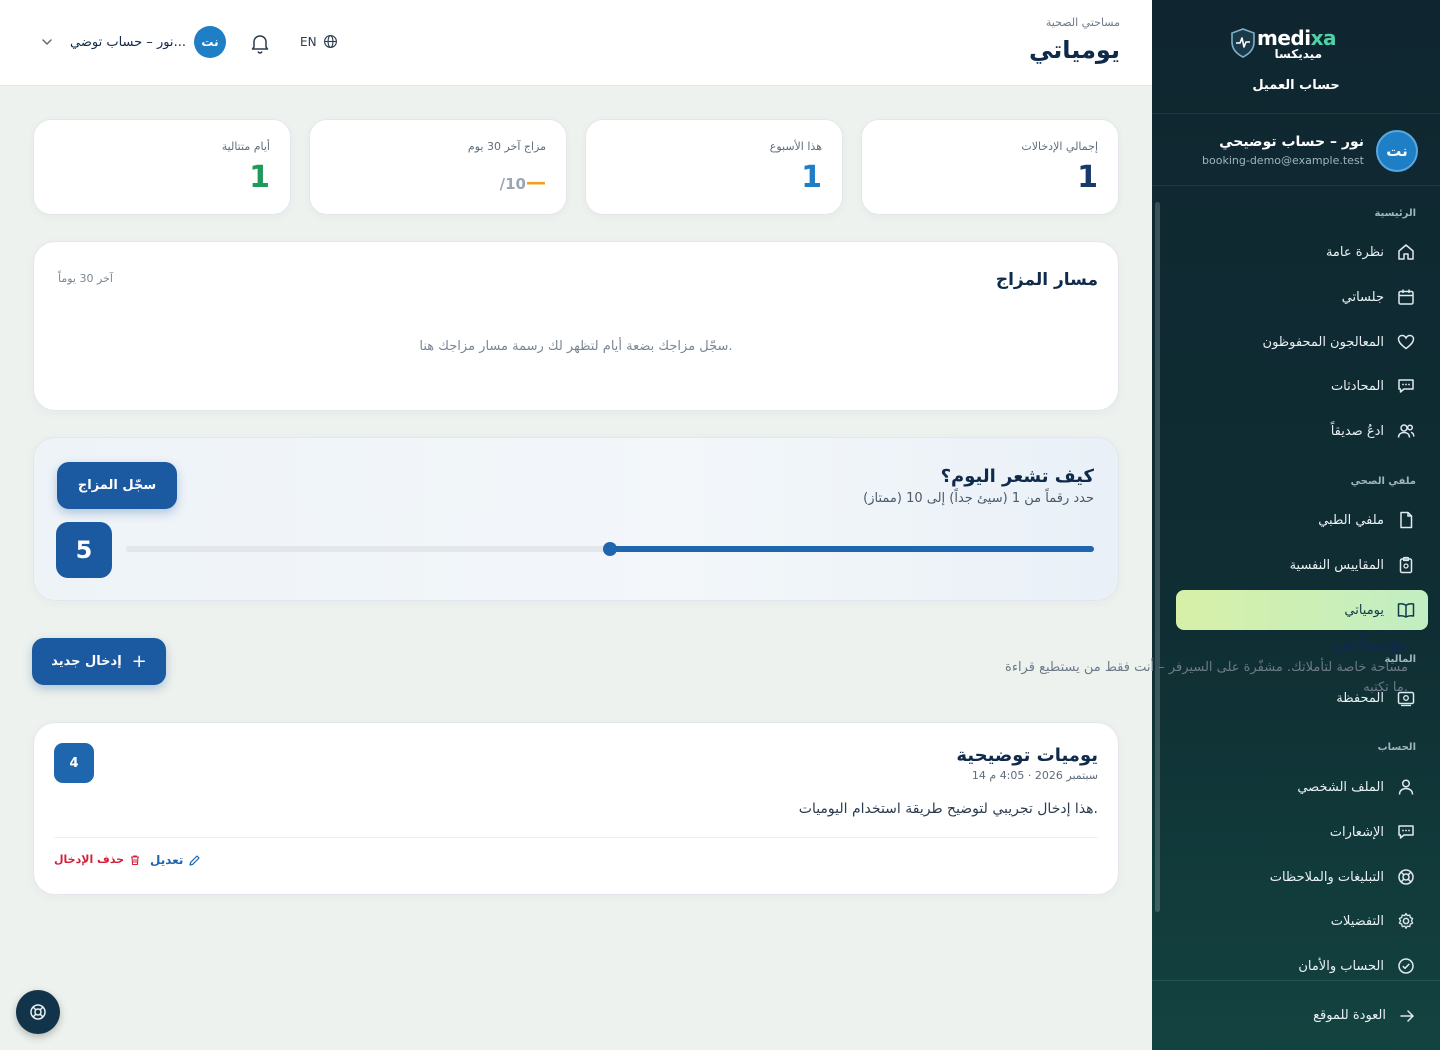  I want to click on sidebar-item-profile: الملف الشخصي, so click(1302, 787).